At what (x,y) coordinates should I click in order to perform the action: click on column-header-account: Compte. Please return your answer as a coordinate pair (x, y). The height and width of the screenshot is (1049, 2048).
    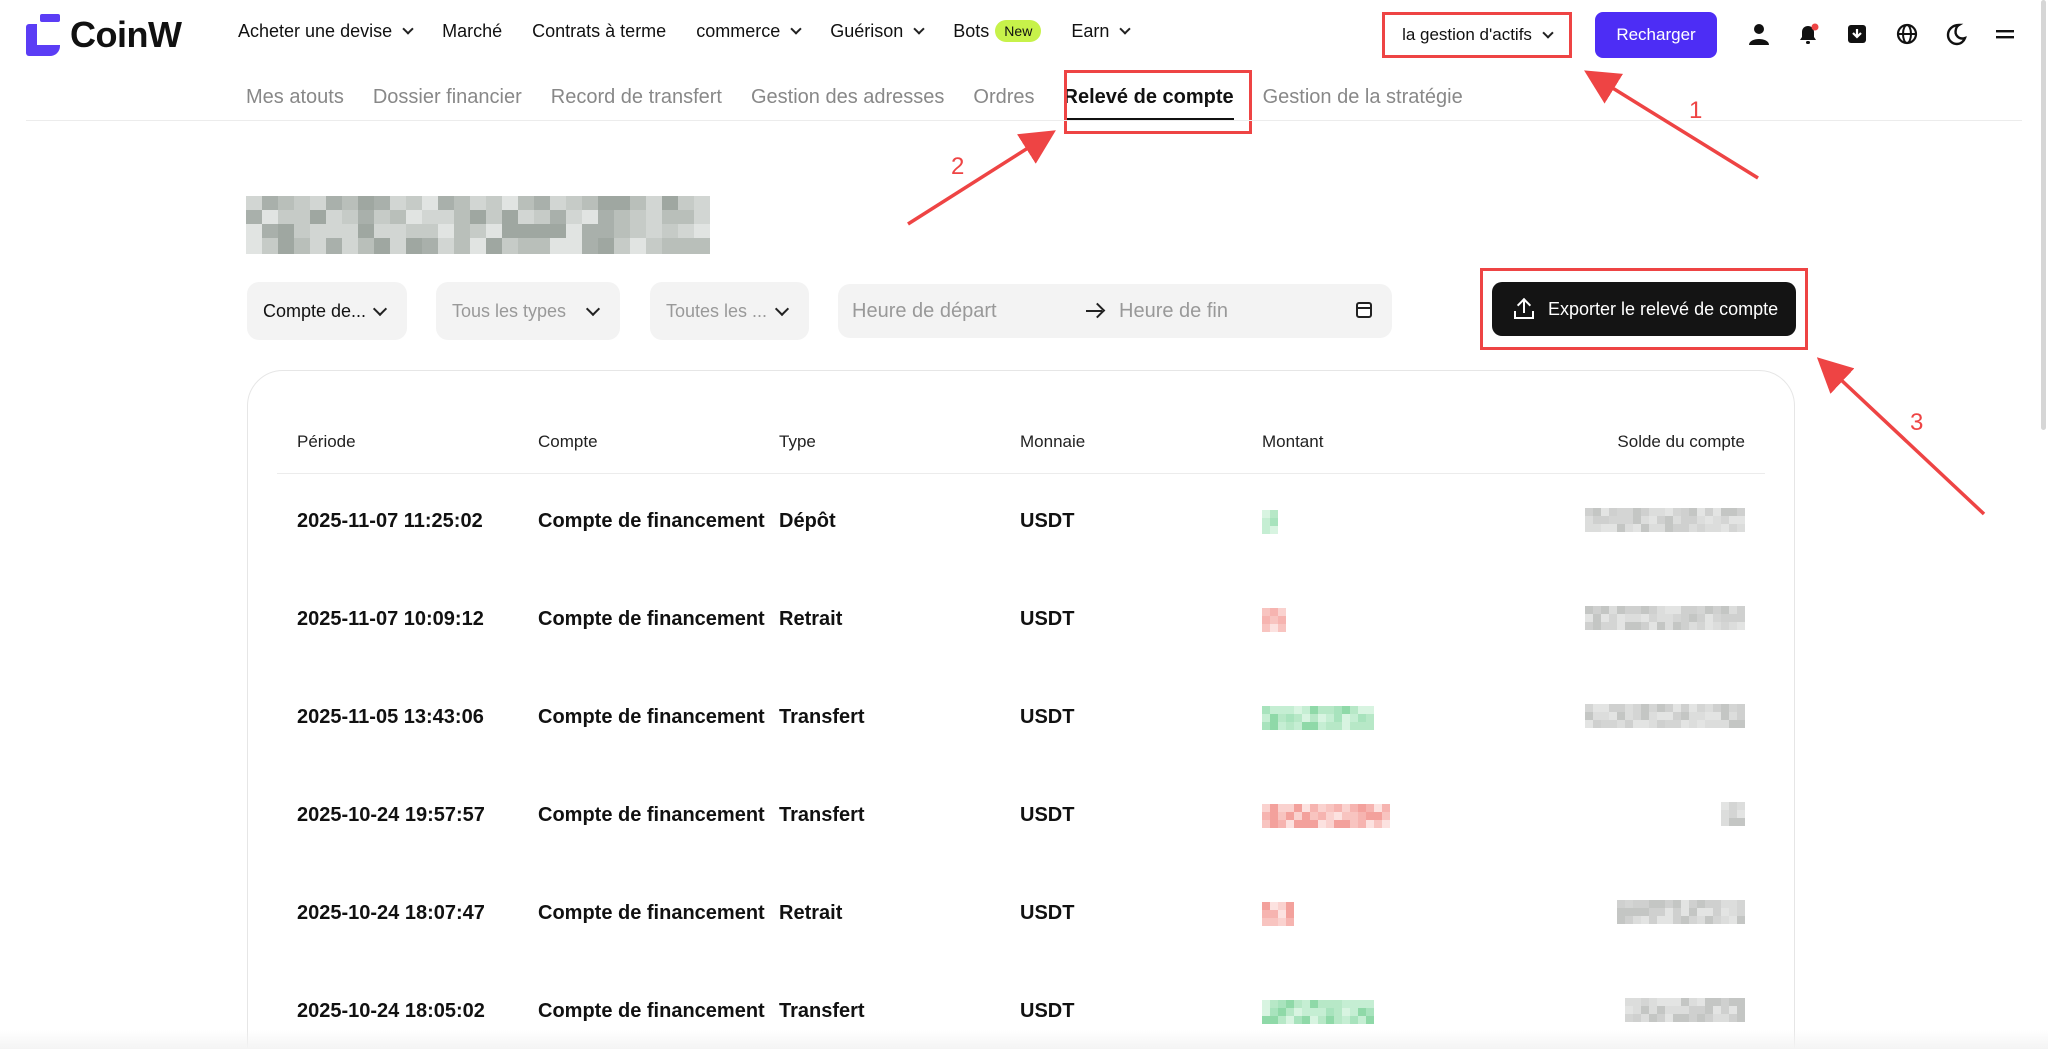
    Looking at the image, I should click on (568, 441).